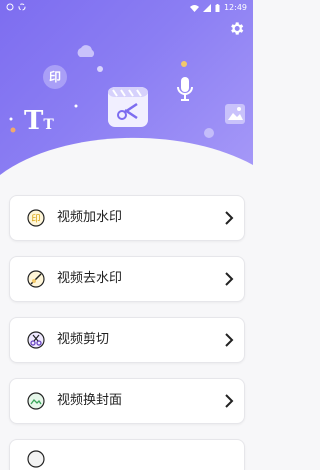 The height and width of the screenshot is (470, 320). Describe the element at coordinates (36, 340) in the screenshot. I see `scissors-icon` at that location.